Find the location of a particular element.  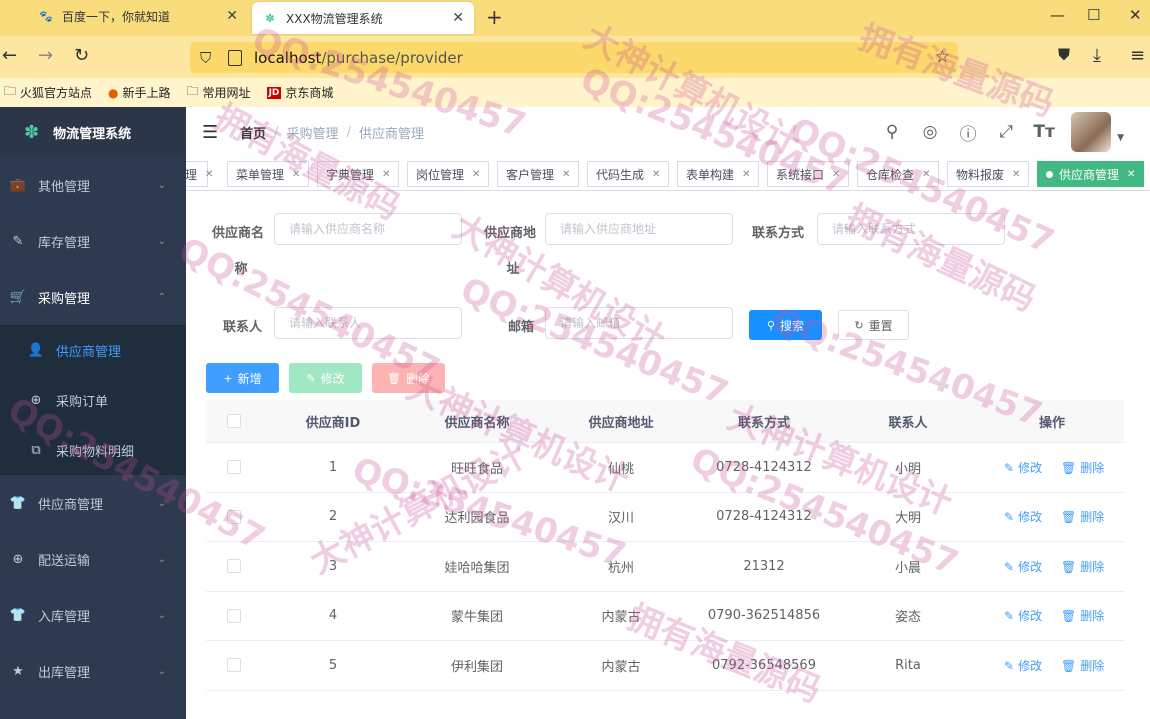

github-icon: ◎ is located at coordinates (930, 132).